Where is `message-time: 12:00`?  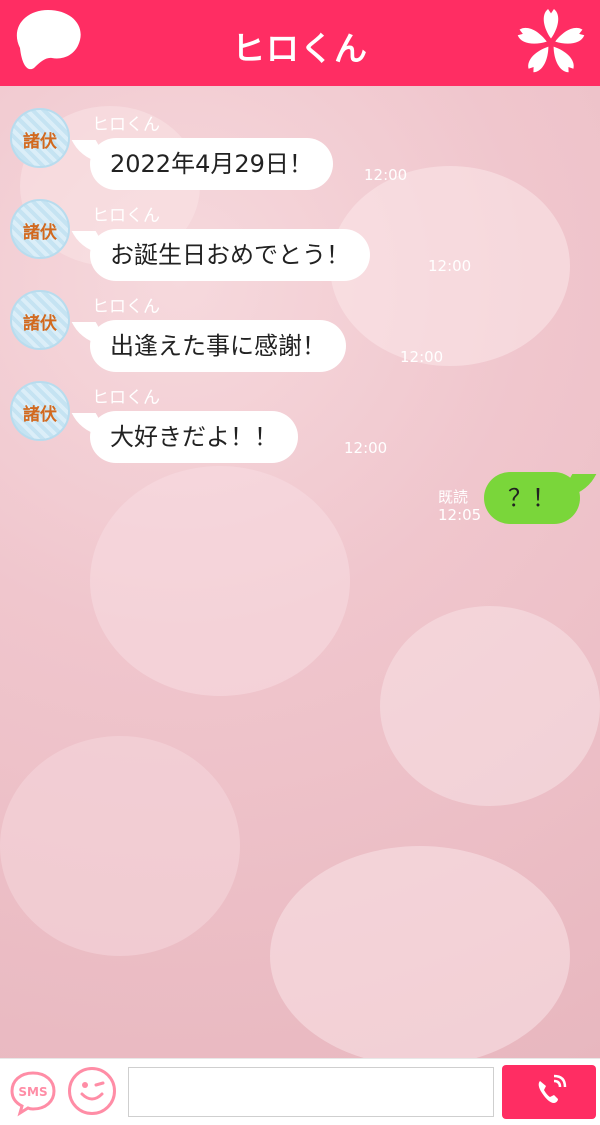 message-time: 12:00 is located at coordinates (366, 448).